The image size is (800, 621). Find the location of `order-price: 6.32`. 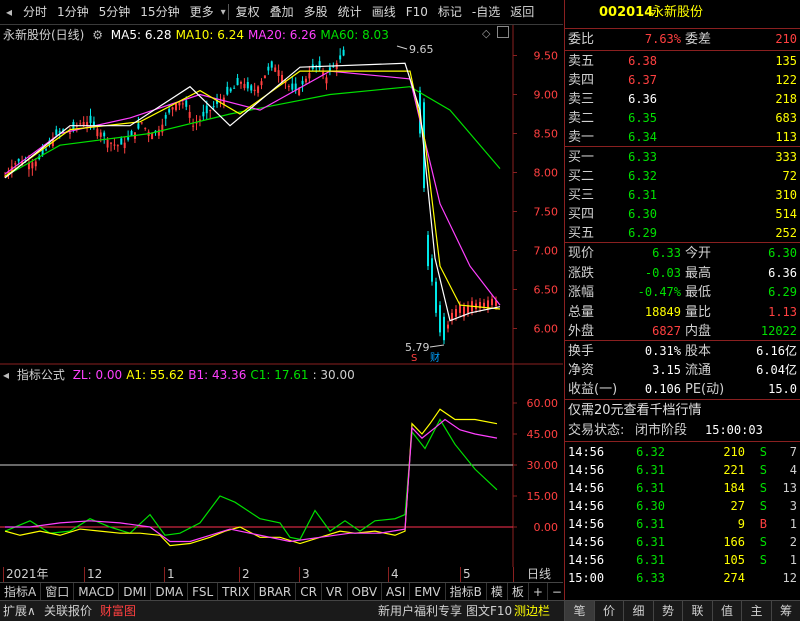

order-price: 6.32 is located at coordinates (642, 176).